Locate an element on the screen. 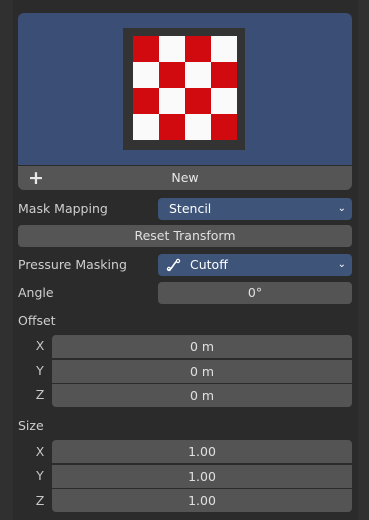 Image resolution: width=369 pixels, height=520 pixels. pressure-masking-value: Cutoff is located at coordinates (209, 264).